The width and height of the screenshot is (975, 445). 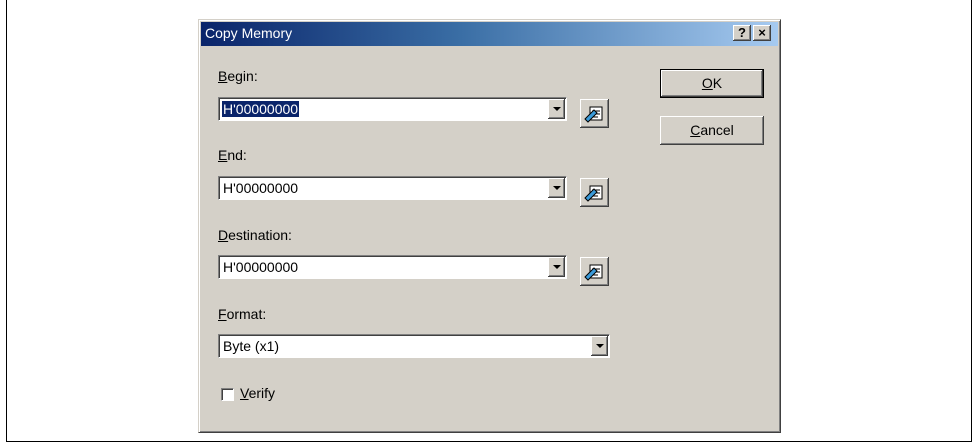 What do you see at coordinates (414, 346) in the screenshot?
I see `format-combobox: Byte (x1)` at bounding box center [414, 346].